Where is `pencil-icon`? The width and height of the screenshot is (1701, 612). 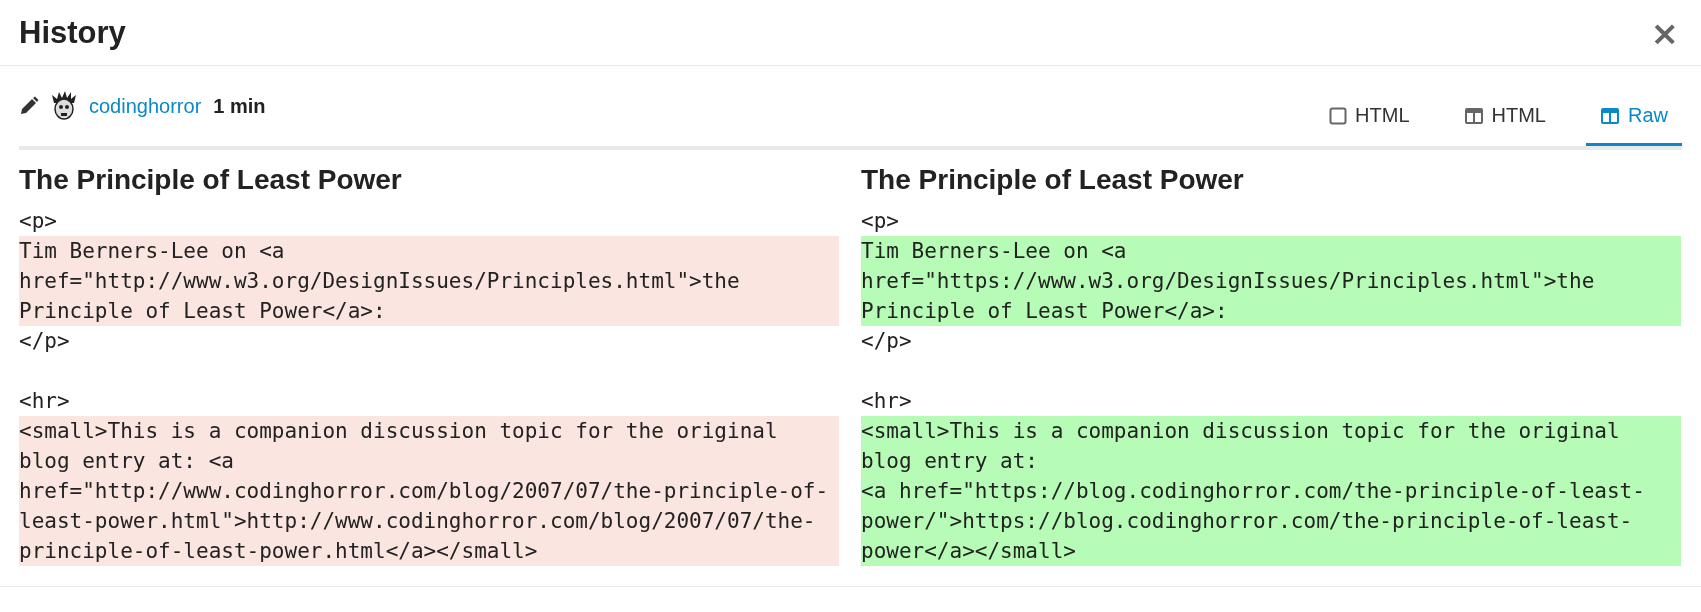
pencil-icon is located at coordinates (29, 106).